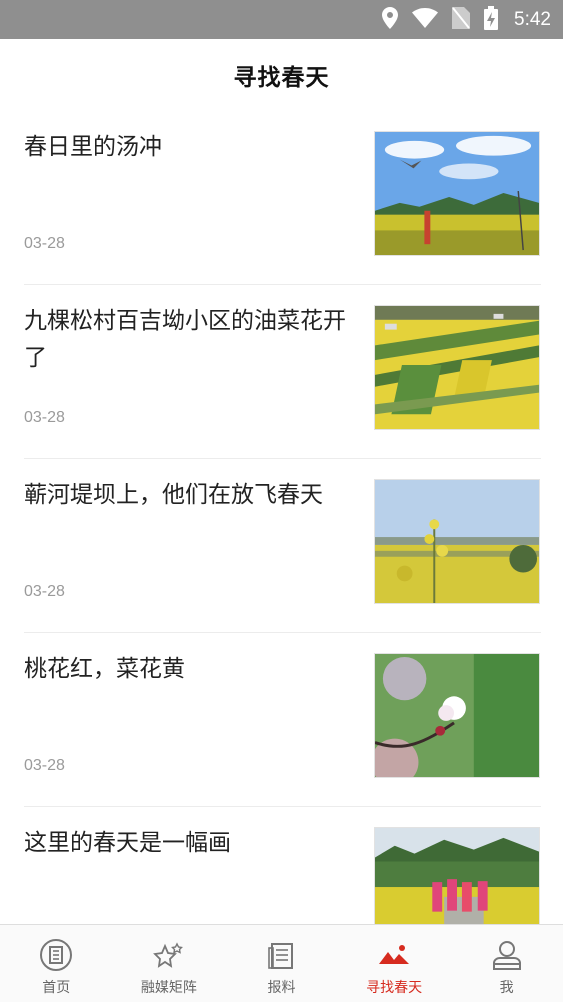  Describe the element at coordinates (56, 988) in the screenshot. I see `nav-label: 首页` at that location.